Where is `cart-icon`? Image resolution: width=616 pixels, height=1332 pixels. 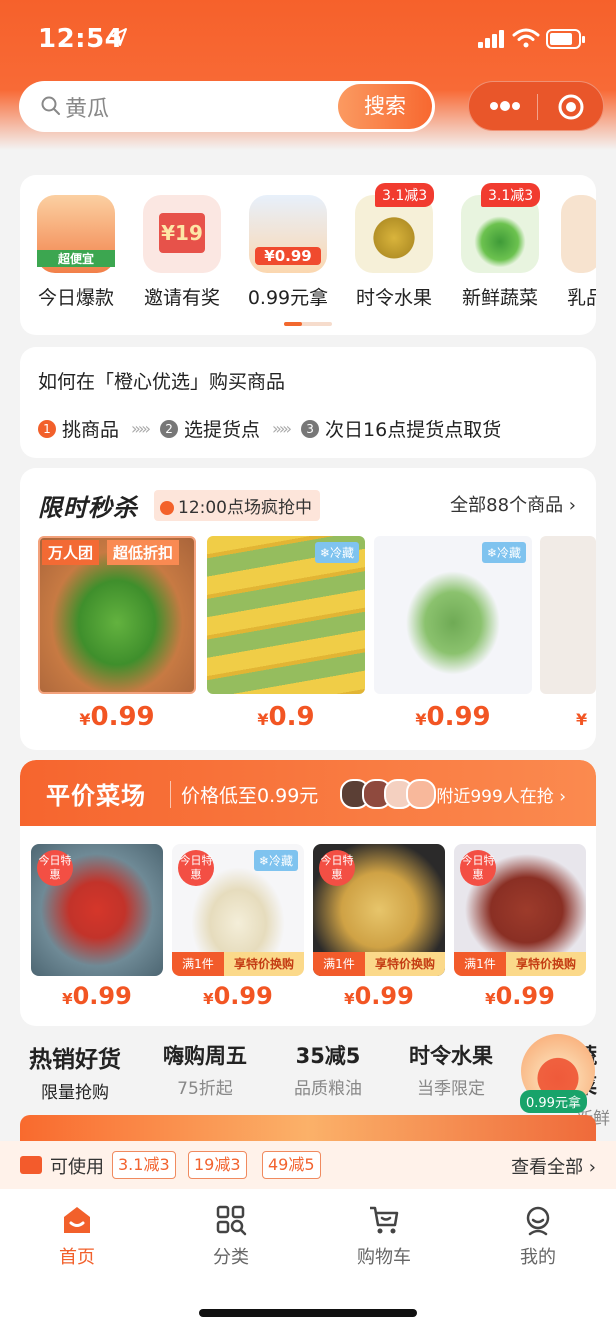 cart-icon is located at coordinates (384, 1220).